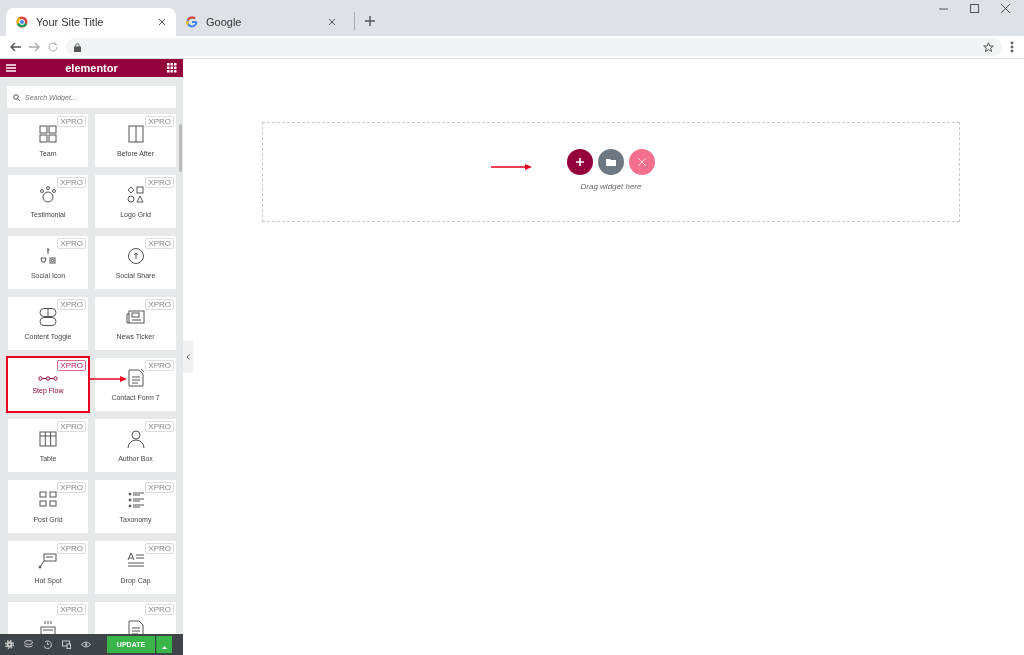 This screenshot has width=1024, height=655. What do you see at coordinates (180, 148) in the screenshot?
I see `scrollbar-thumb` at bounding box center [180, 148].